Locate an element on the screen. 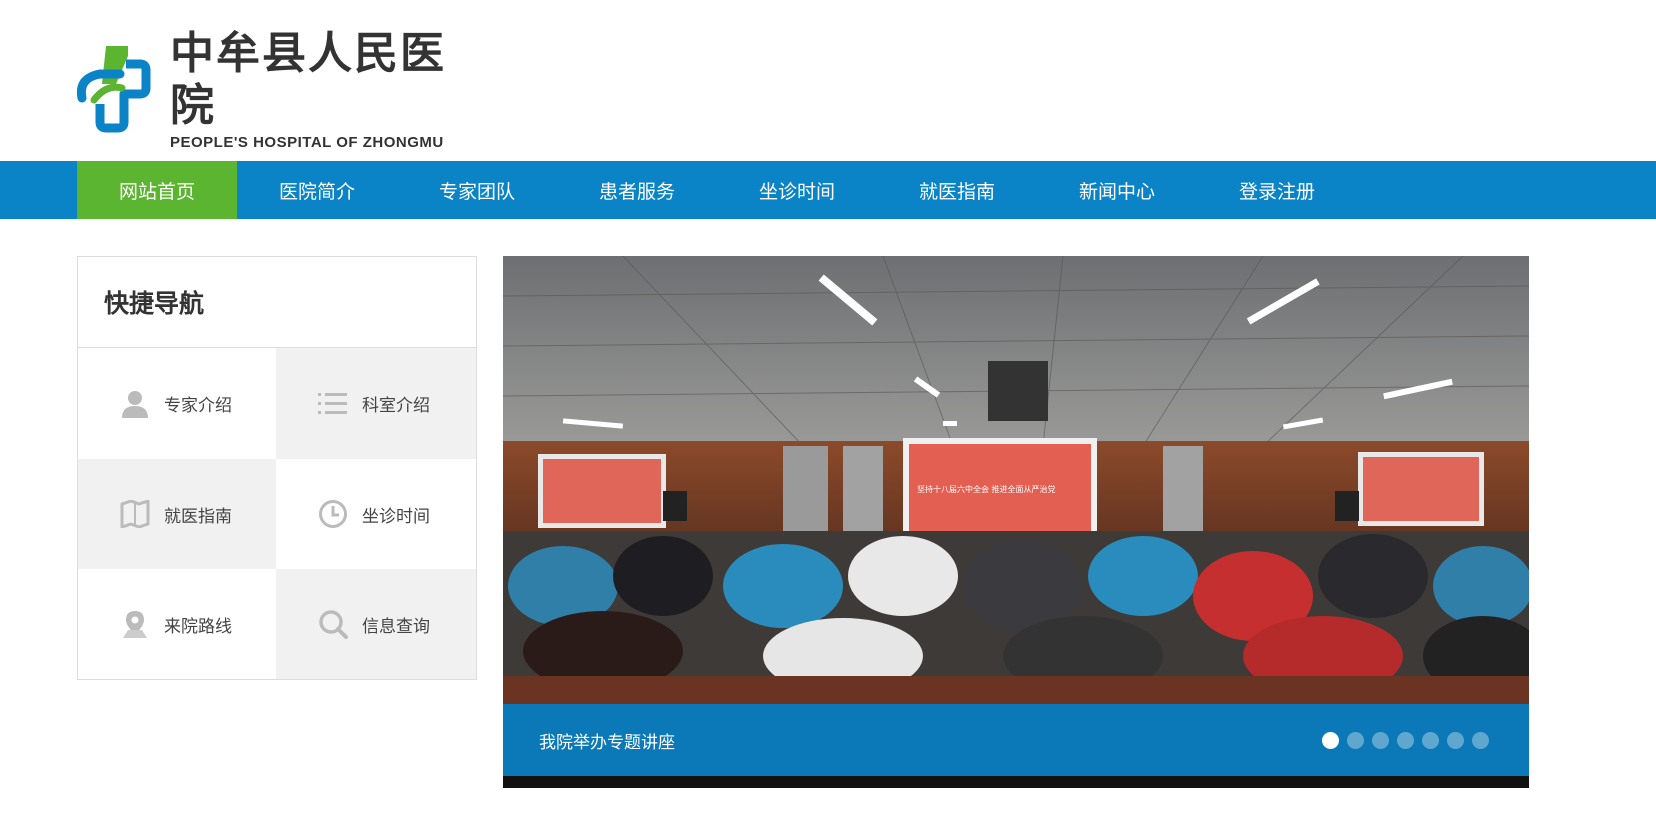  main-nav: 网站首页 医院简介 专家团队 患者服务 坐诊时间 就医指南 新闻中心 登录注册 is located at coordinates (828, 190).